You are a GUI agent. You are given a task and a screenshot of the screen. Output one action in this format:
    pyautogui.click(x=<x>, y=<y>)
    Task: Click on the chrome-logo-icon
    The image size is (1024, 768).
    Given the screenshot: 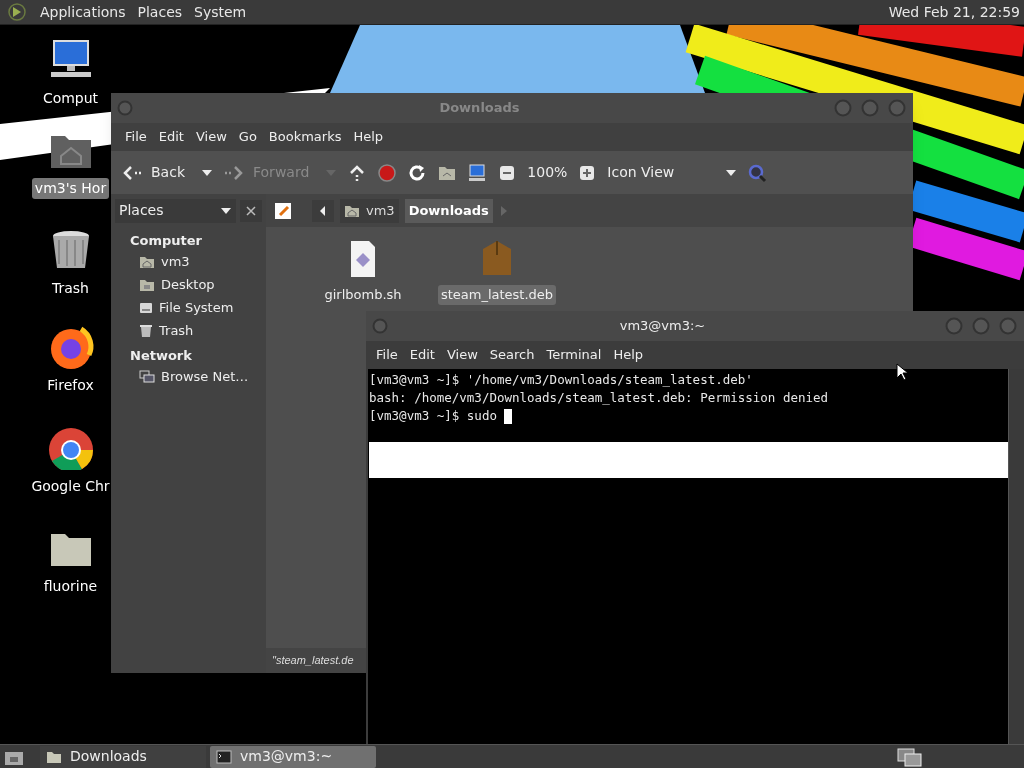 What is the action you would take?
    pyautogui.click(x=70, y=448)
    